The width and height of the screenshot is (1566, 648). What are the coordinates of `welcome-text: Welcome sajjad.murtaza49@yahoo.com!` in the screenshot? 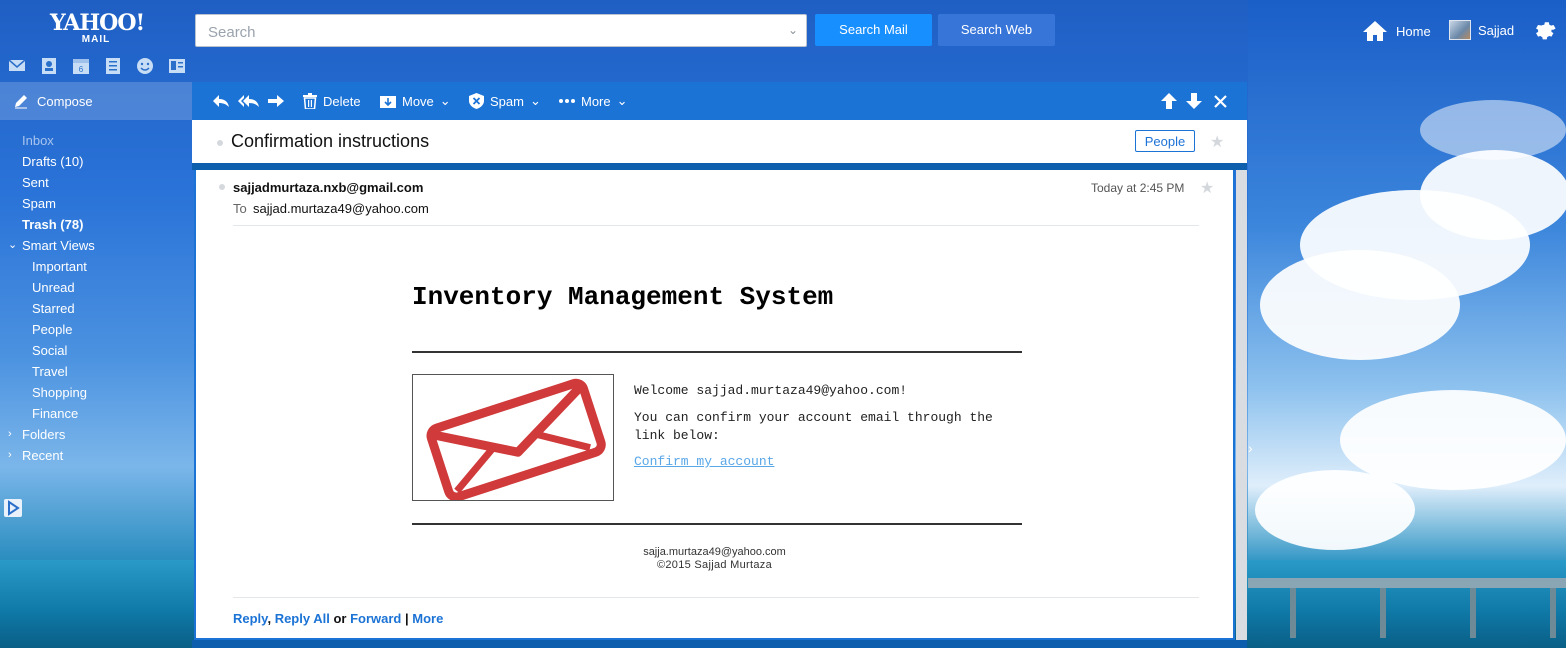 It's located at (771, 390).